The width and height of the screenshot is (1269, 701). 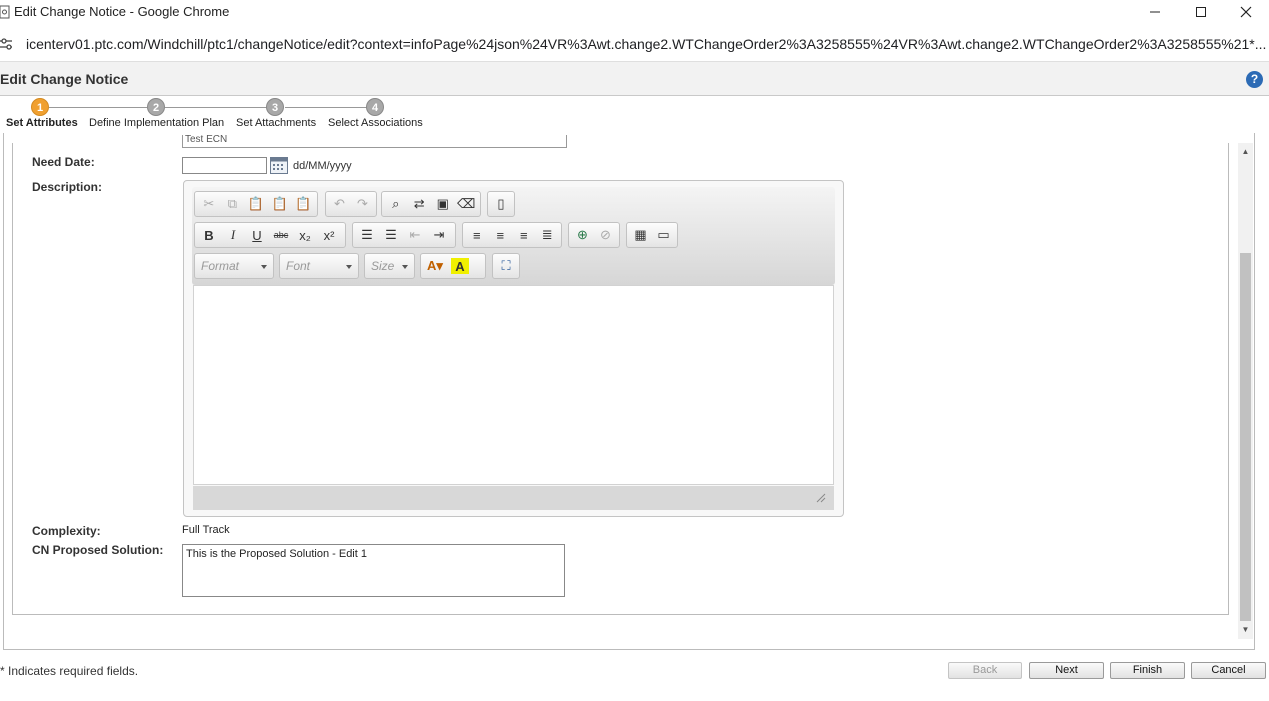 I want to click on color-group: A▾ A, so click(x=453, y=266).